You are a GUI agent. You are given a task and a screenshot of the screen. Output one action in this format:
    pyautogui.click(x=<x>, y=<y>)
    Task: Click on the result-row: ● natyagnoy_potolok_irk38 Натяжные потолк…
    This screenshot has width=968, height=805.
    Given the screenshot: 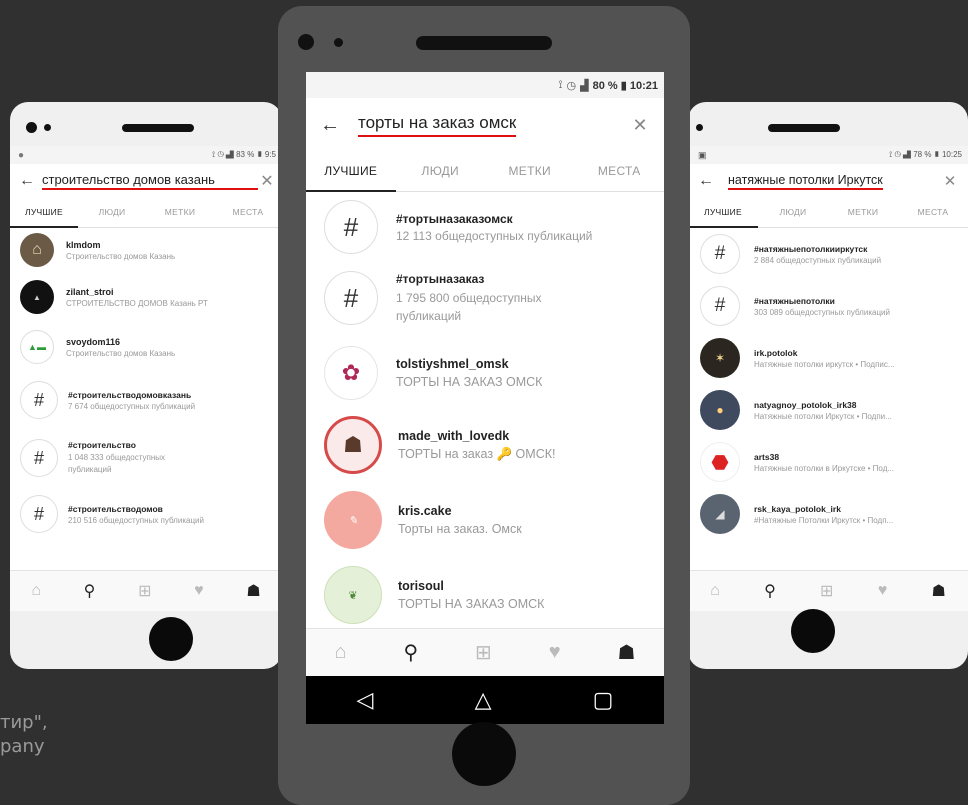 What is the action you would take?
    pyautogui.click(x=828, y=410)
    